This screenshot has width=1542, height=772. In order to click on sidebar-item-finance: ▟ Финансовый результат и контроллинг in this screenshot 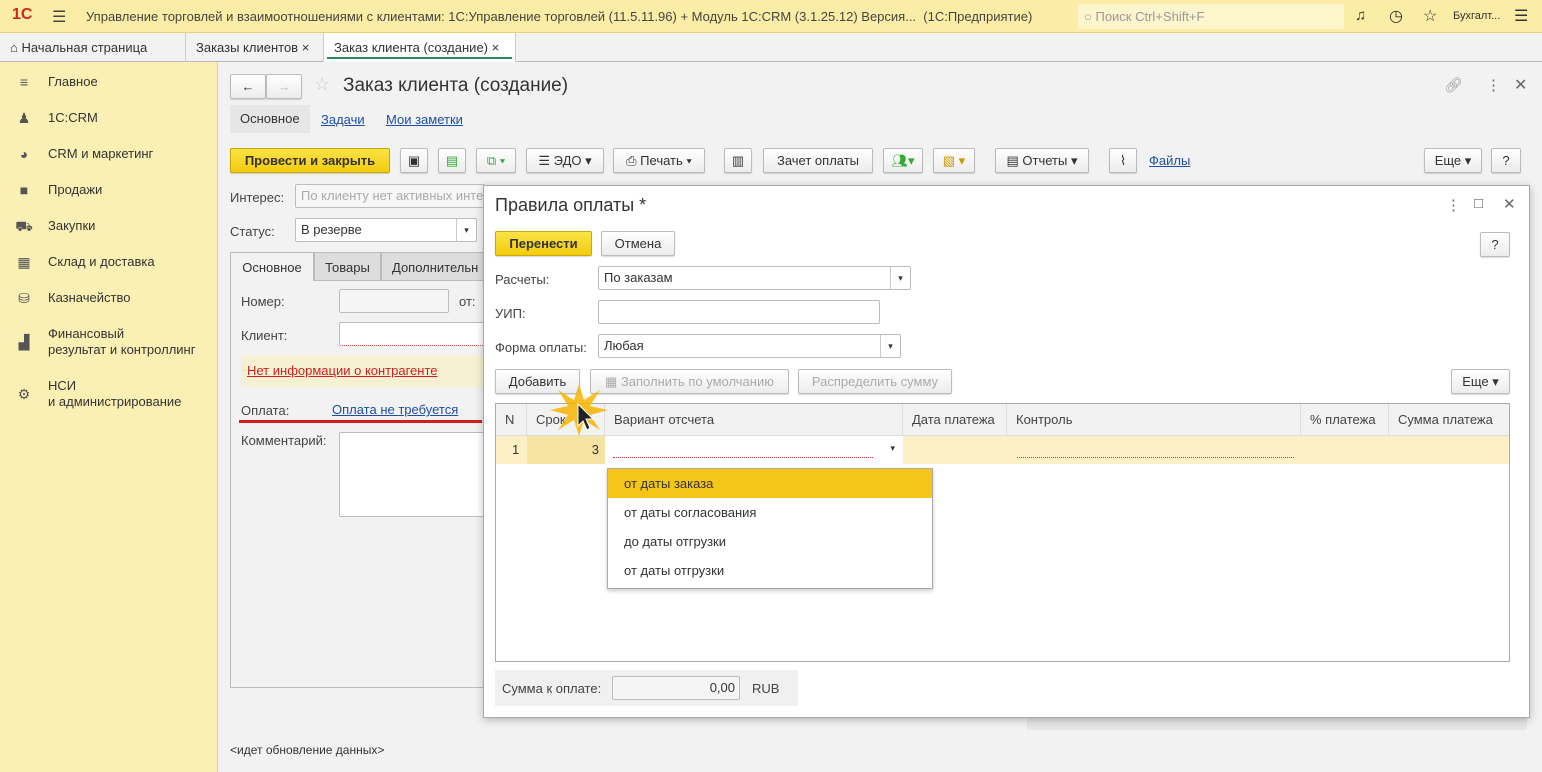, I will do `click(109, 342)`.